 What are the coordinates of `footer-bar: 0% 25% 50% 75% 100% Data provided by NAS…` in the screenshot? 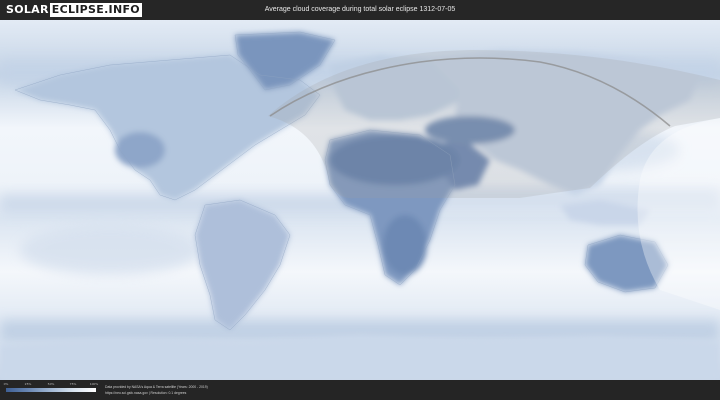 It's located at (360, 390).